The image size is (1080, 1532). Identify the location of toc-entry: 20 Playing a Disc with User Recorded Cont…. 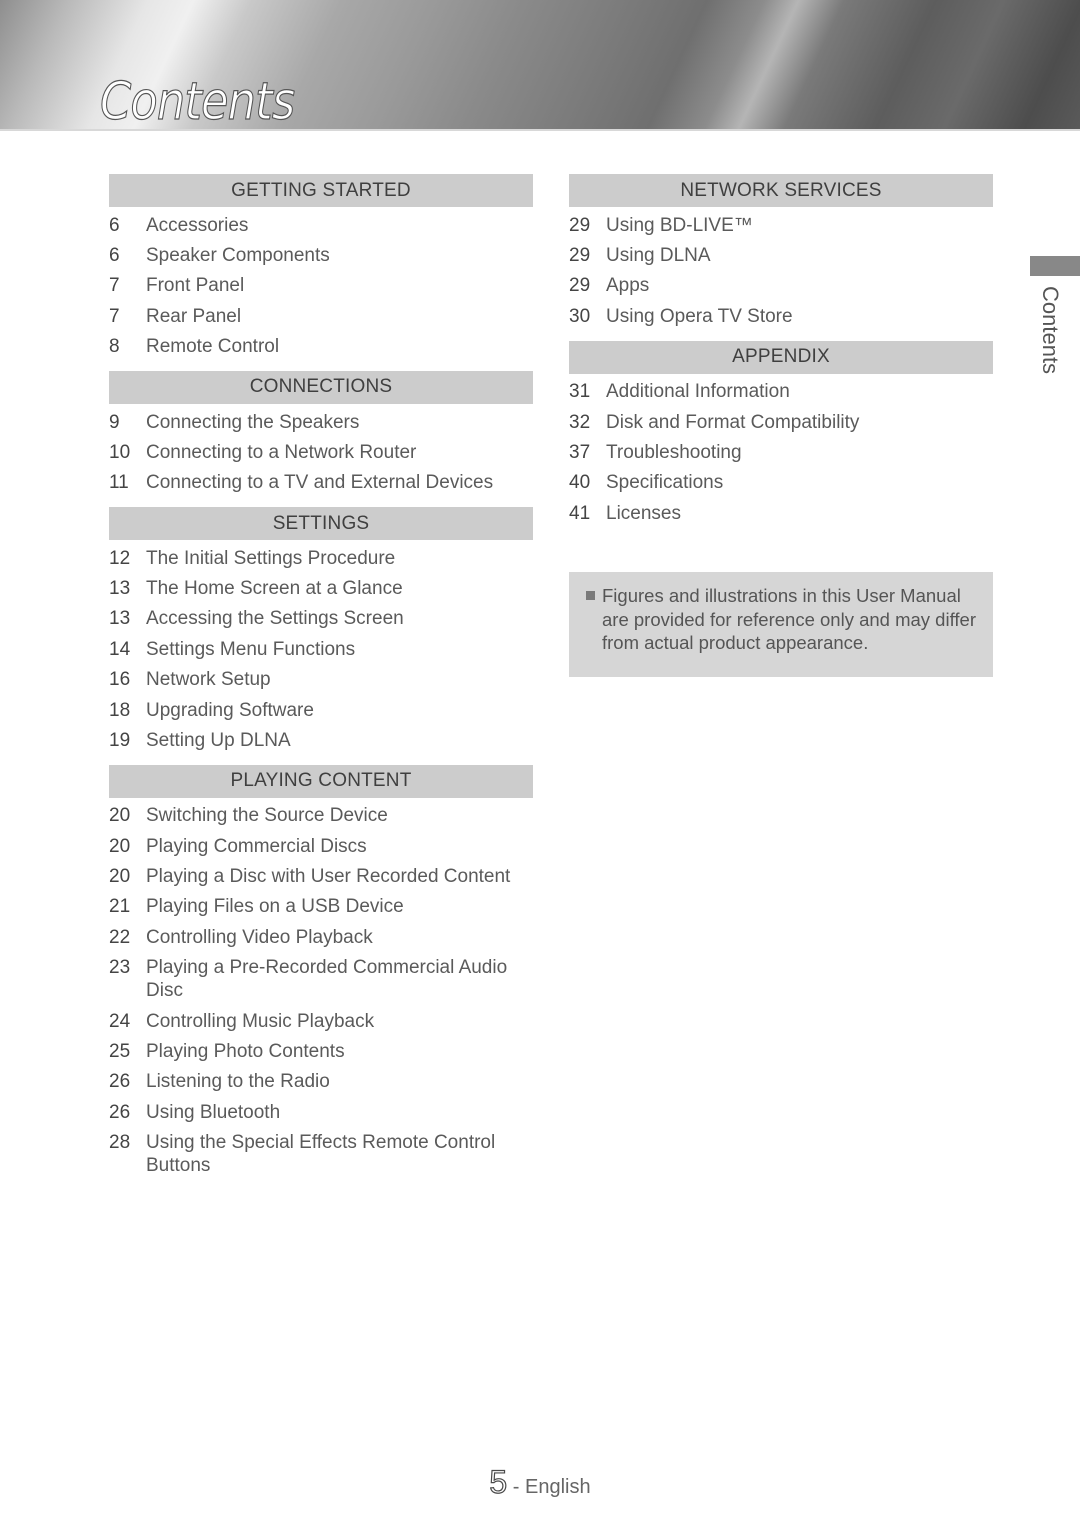
(321, 876).